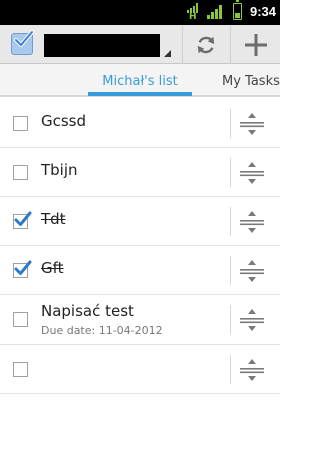  What do you see at coordinates (140, 123) in the screenshot?
I see `task-row: Gcssd` at bounding box center [140, 123].